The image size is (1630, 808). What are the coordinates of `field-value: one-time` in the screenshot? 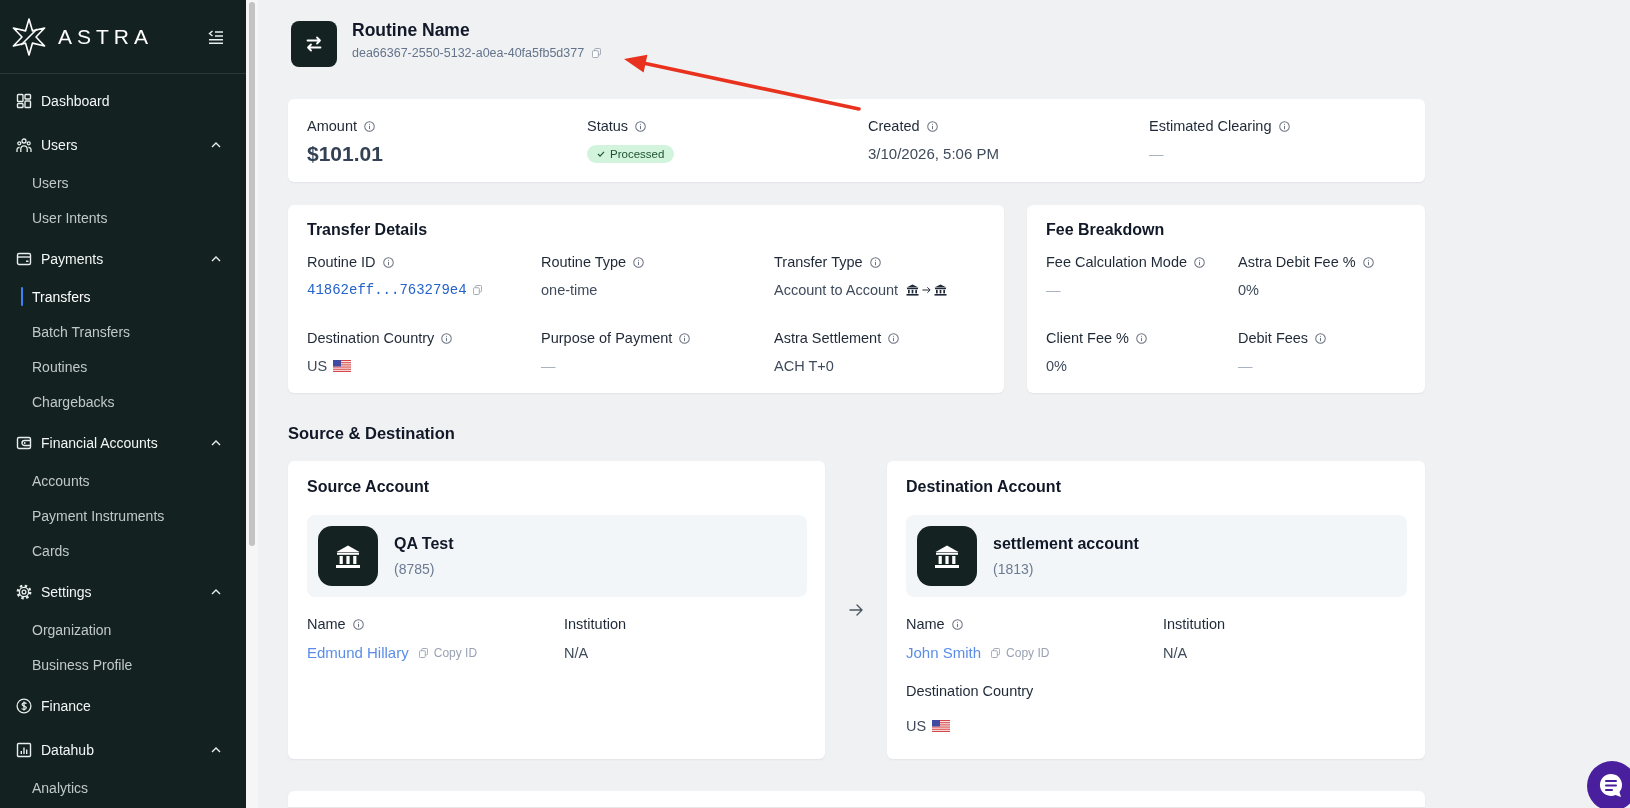 It's located at (569, 290).